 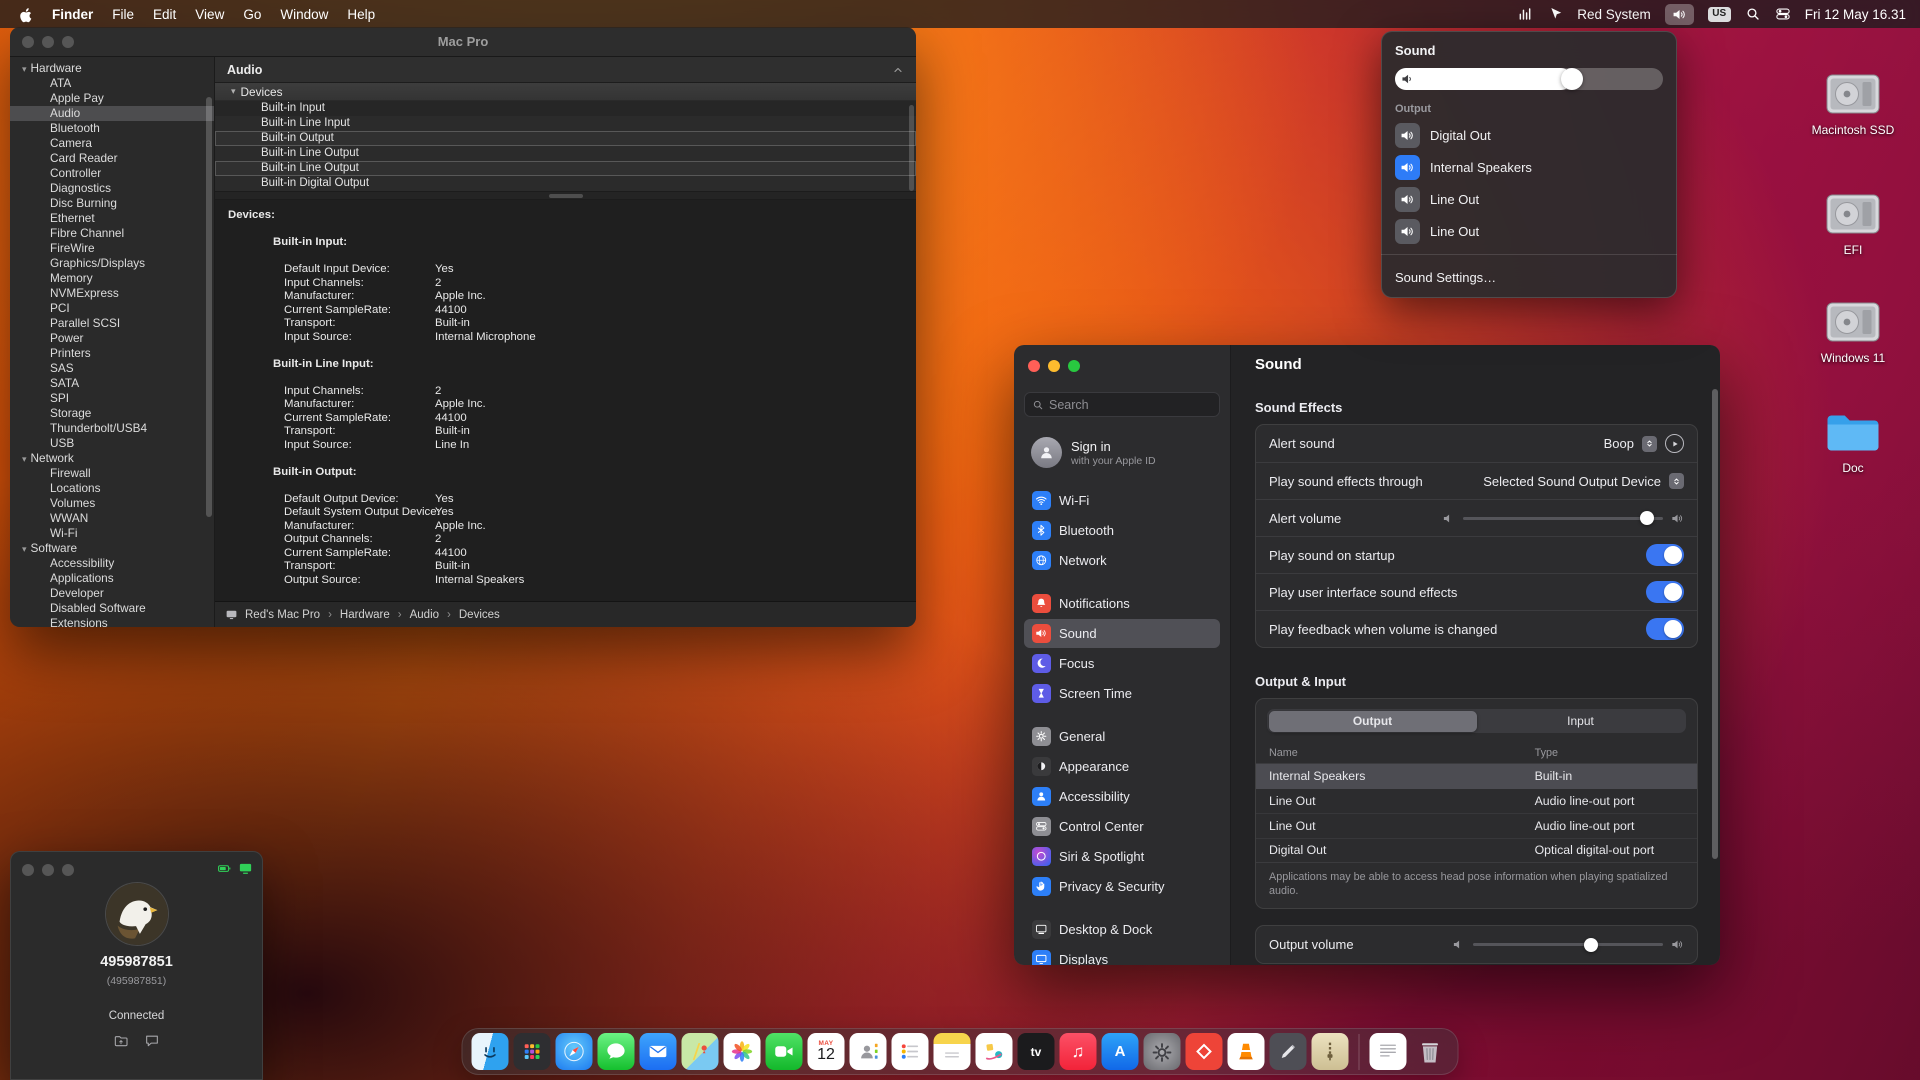 What do you see at coordinates (952, 1051) in the screenshot?
I see `dock-notes-icon` at bounding box center [952, 1051].